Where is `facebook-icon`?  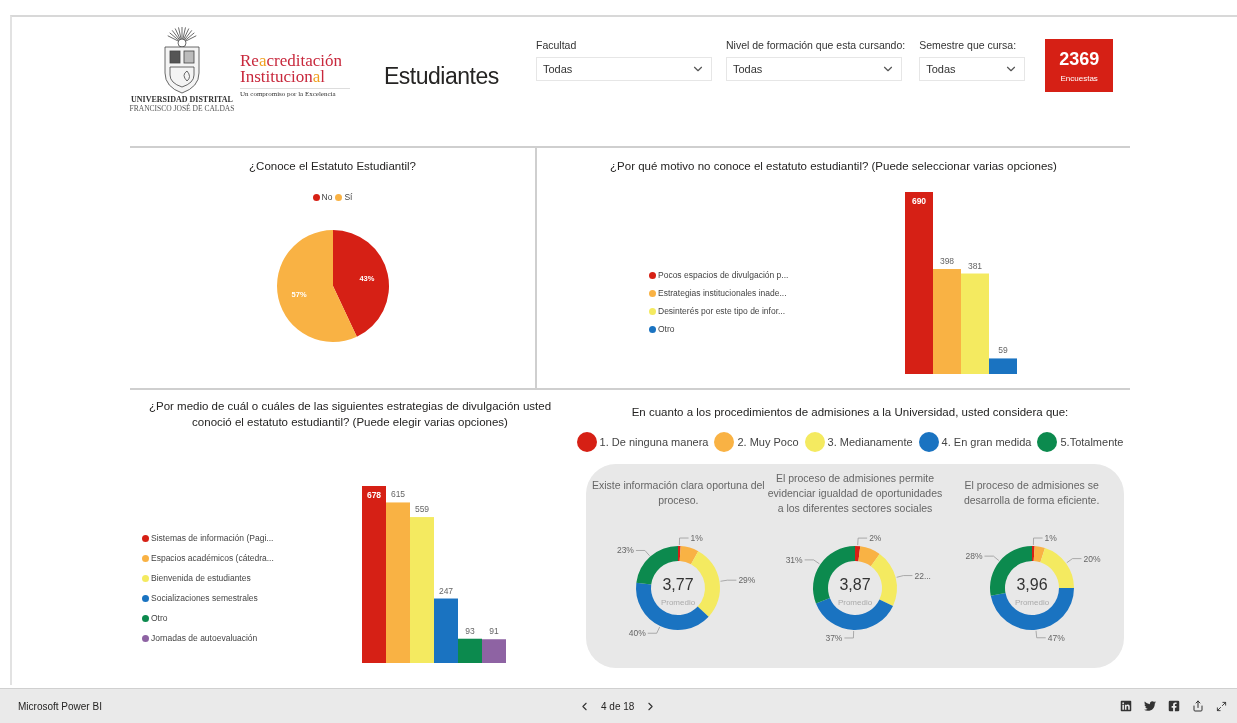 facebook-icon is located at coordinates (1174, 706).